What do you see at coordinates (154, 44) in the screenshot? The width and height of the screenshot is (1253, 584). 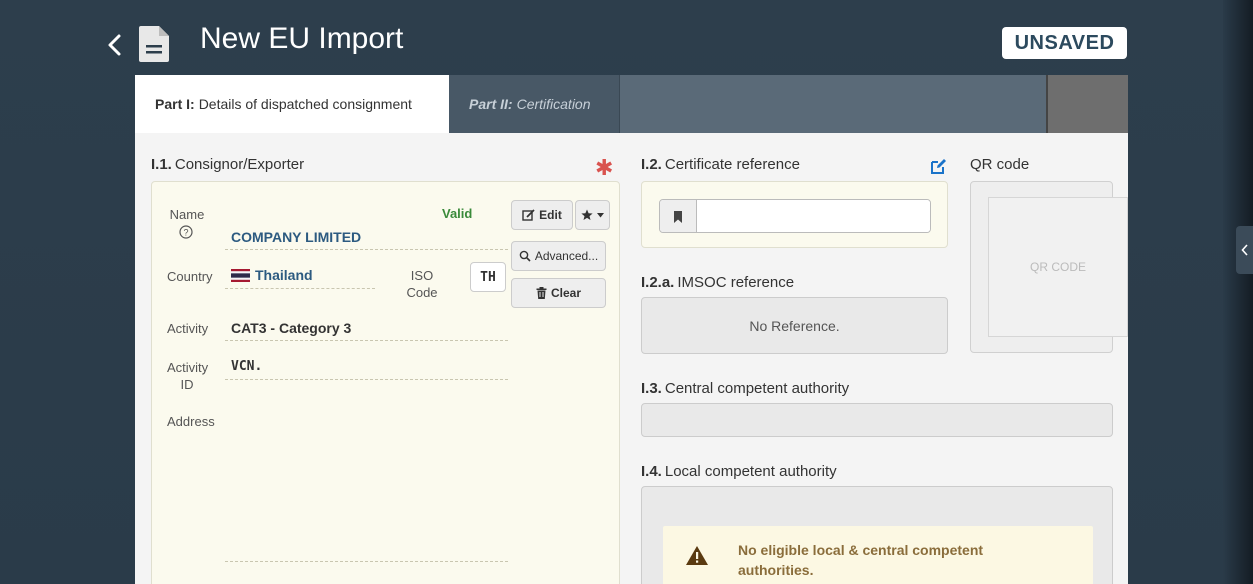 I see `document-icon` at bounding box center [154, 44].